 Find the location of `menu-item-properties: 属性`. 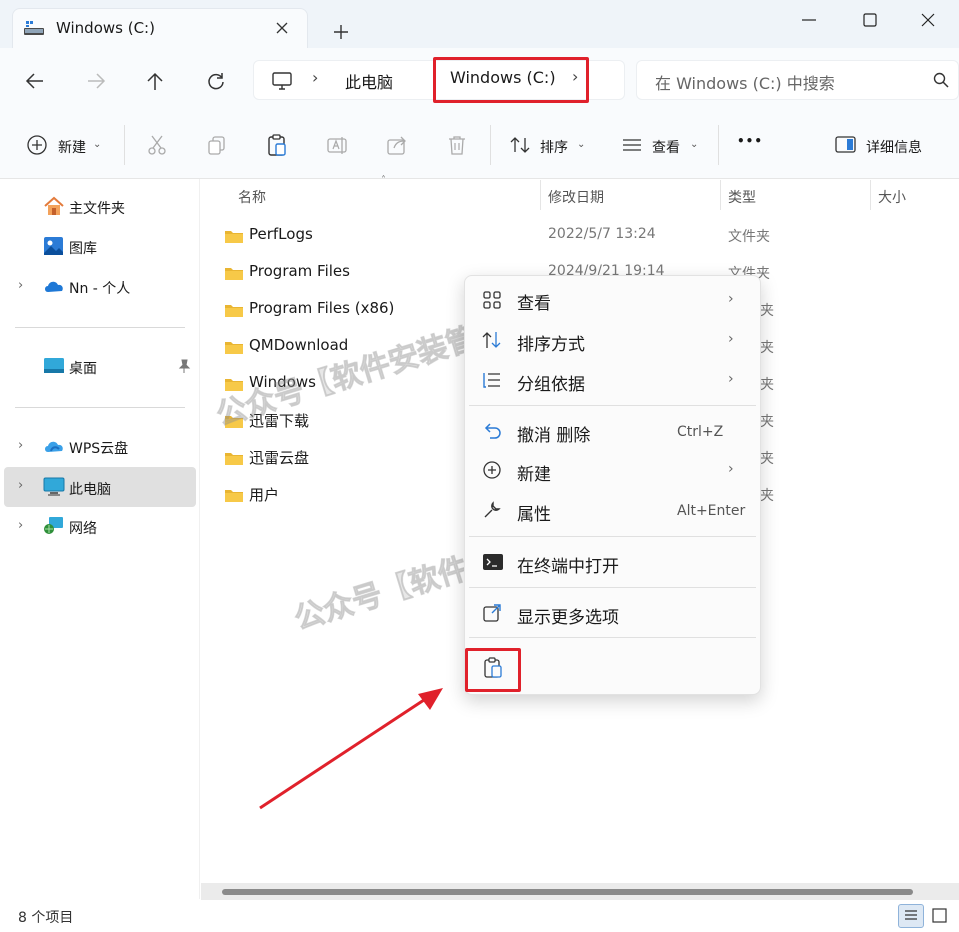

menu-item-properties: 属性 is located at coordinates (534, 512).